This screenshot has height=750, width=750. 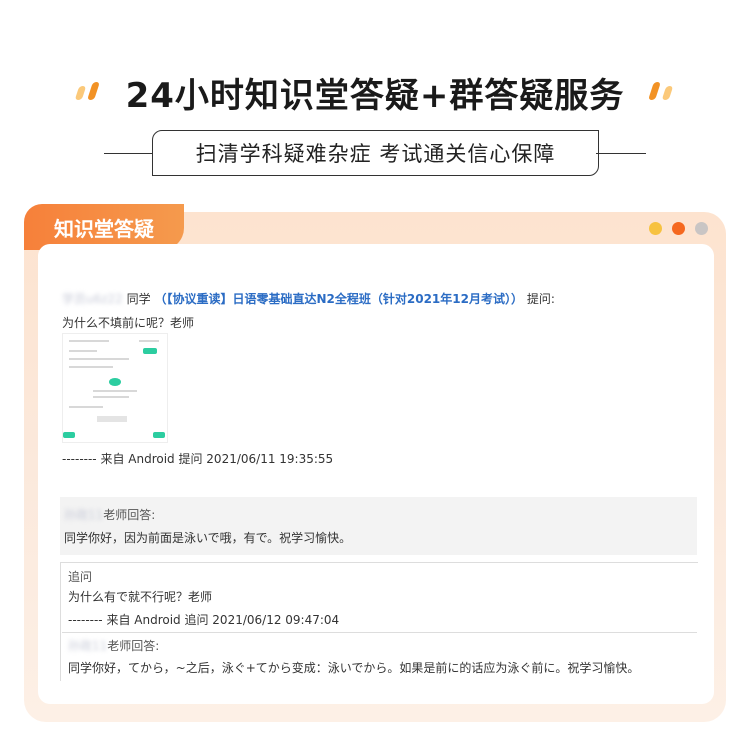 I want to click on dot-yellow-icon, so click(x=655, y=228).